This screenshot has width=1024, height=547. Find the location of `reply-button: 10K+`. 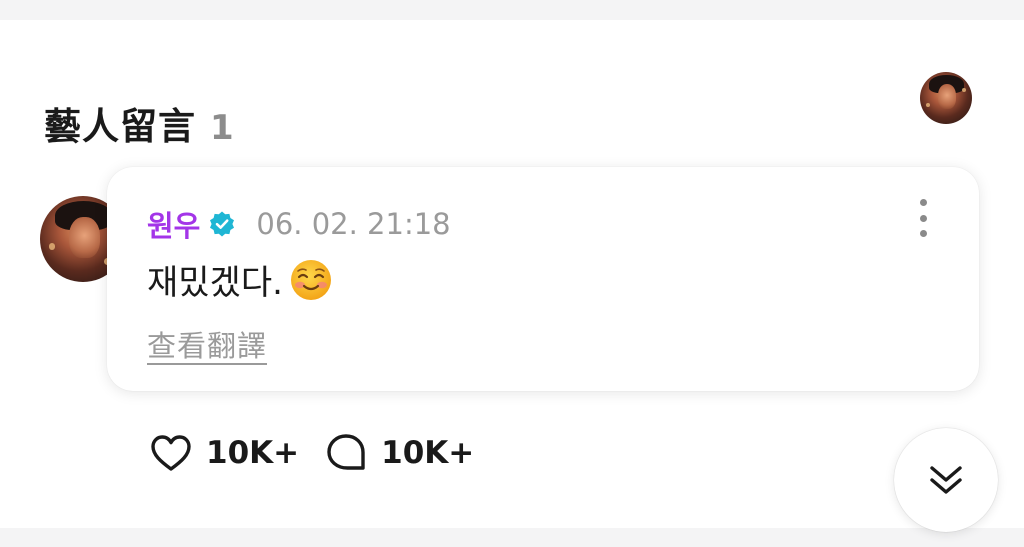

reply-button: 10K+ is located at coordinates (398, 453).